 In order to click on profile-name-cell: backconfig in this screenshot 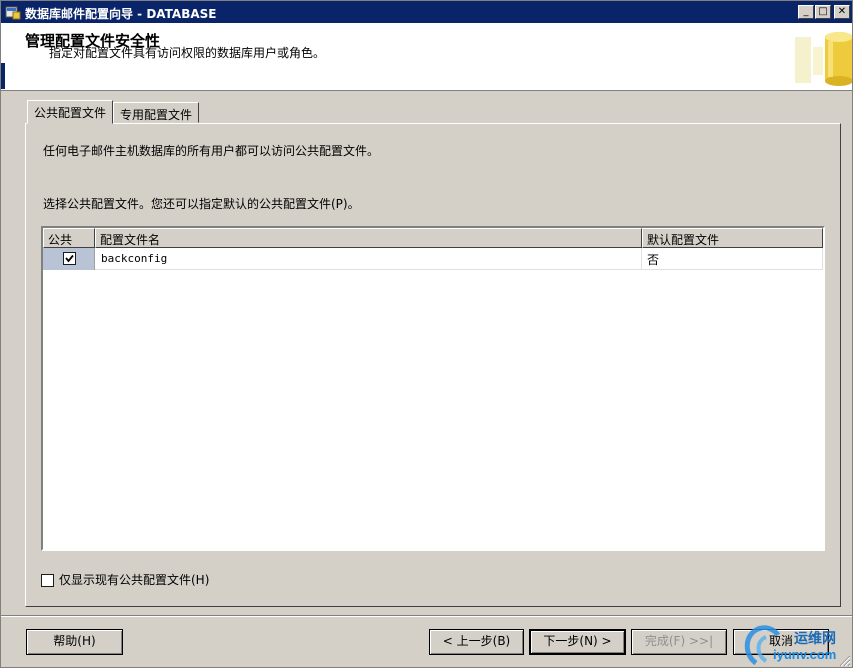, I will do `click(368, 259)`.